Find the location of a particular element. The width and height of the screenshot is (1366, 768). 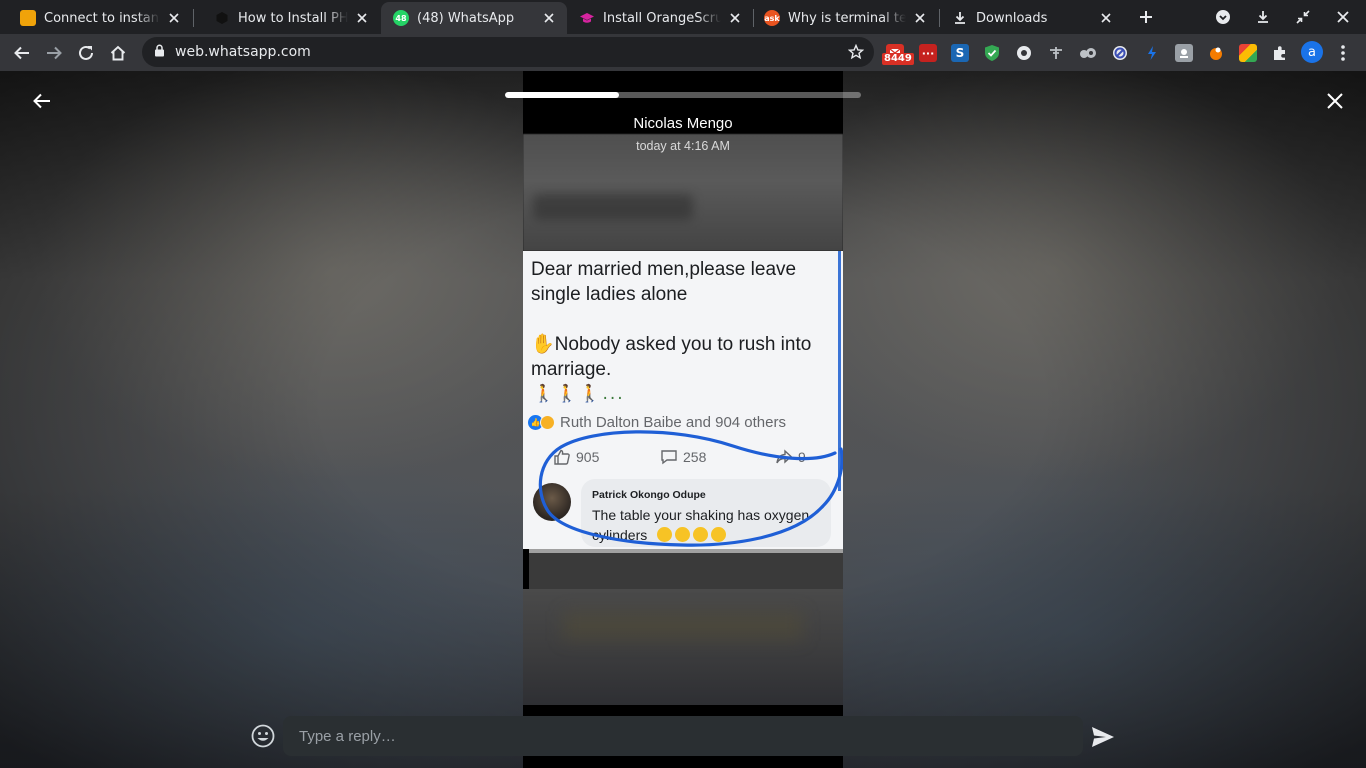

comment-count: 258 is located at coordinates (683, 457).